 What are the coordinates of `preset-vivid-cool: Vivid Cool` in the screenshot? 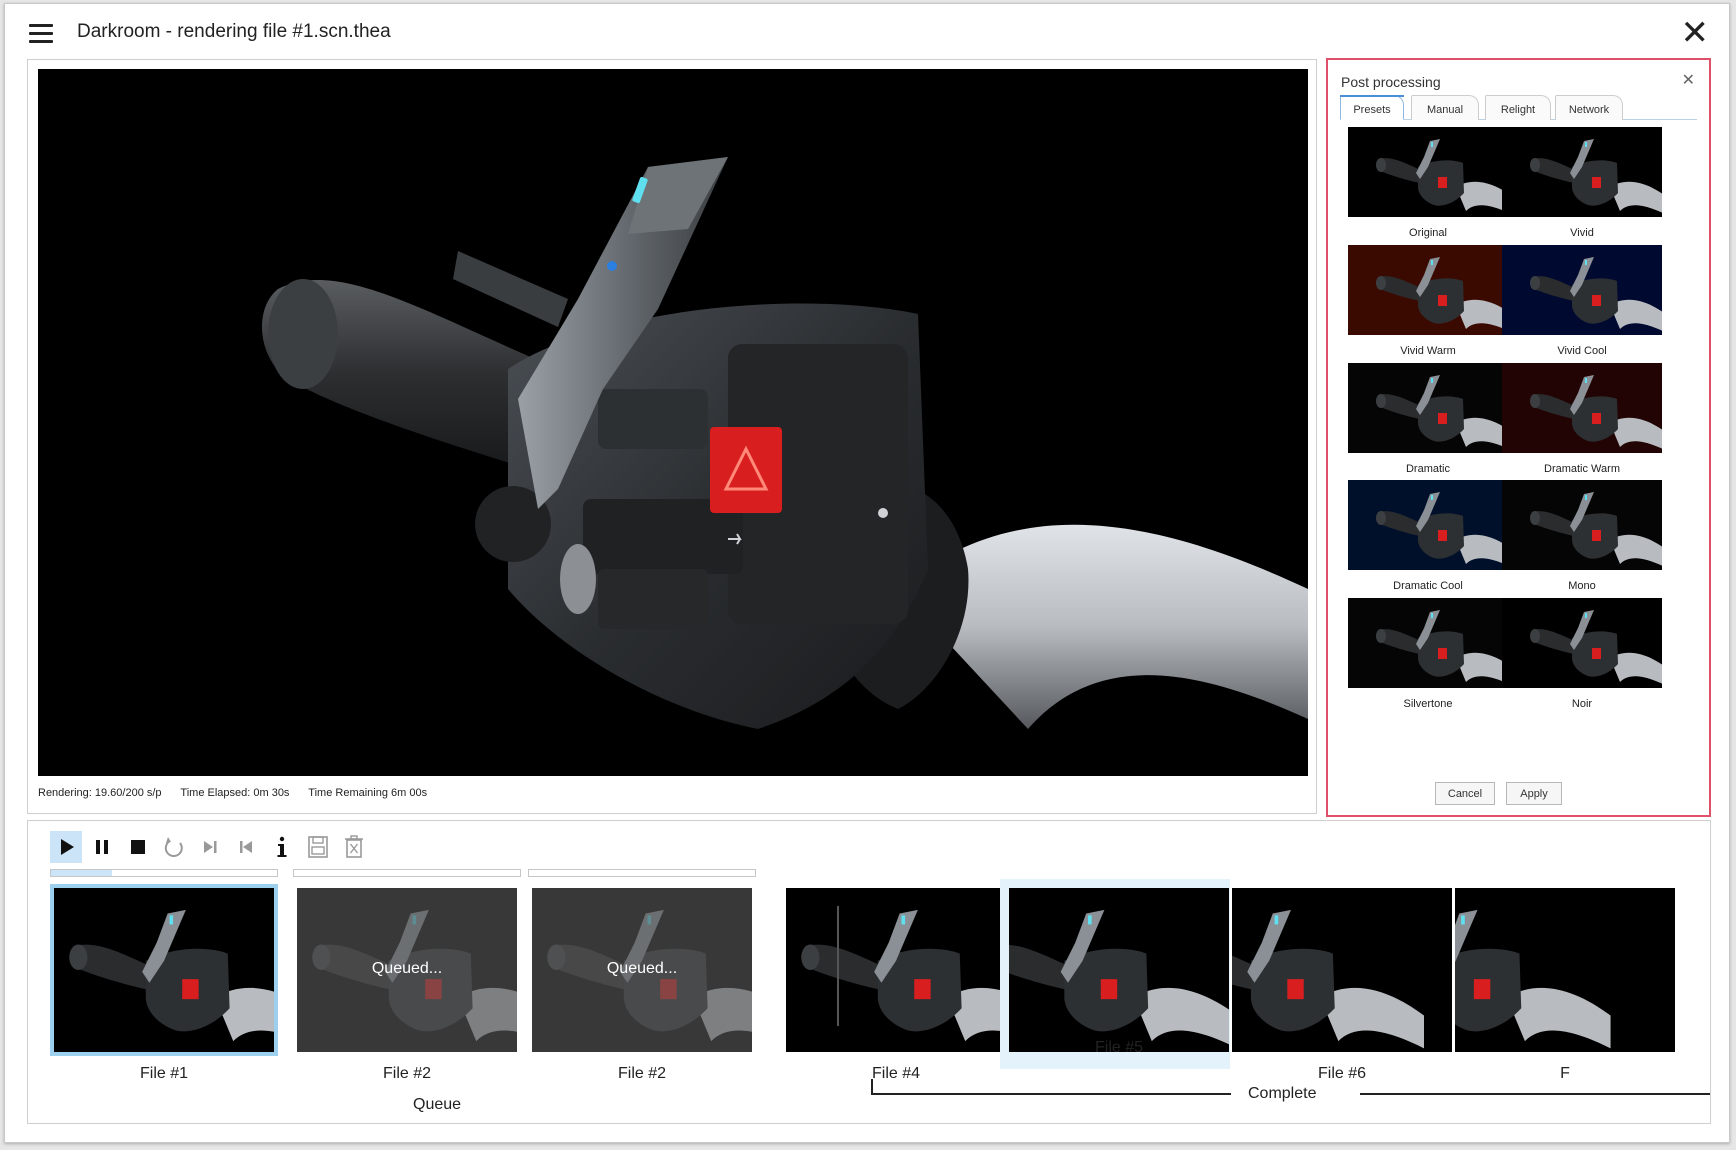 It's located at (1582, 307).